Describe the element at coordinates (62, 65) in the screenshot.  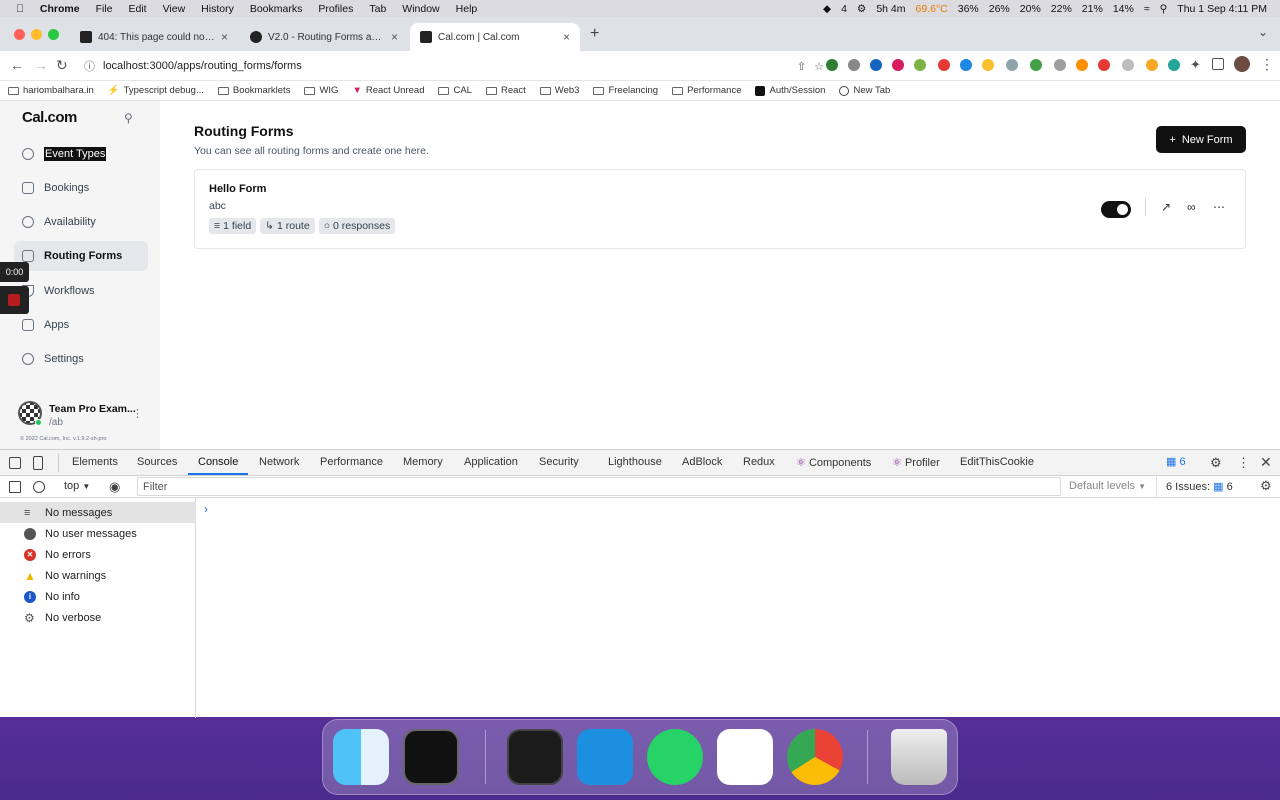
I see `reload-icon: ↻` at that location.